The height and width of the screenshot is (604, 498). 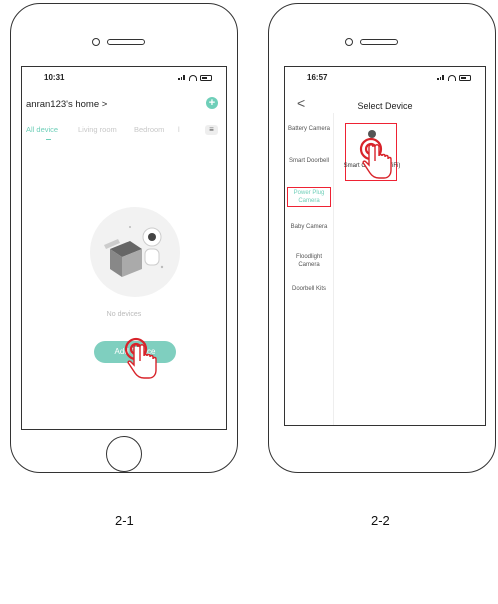 What do you see at coordinates (48, 140) in the screenshot?
I see `active-tab-indicator` at bounding box center [48, 140].